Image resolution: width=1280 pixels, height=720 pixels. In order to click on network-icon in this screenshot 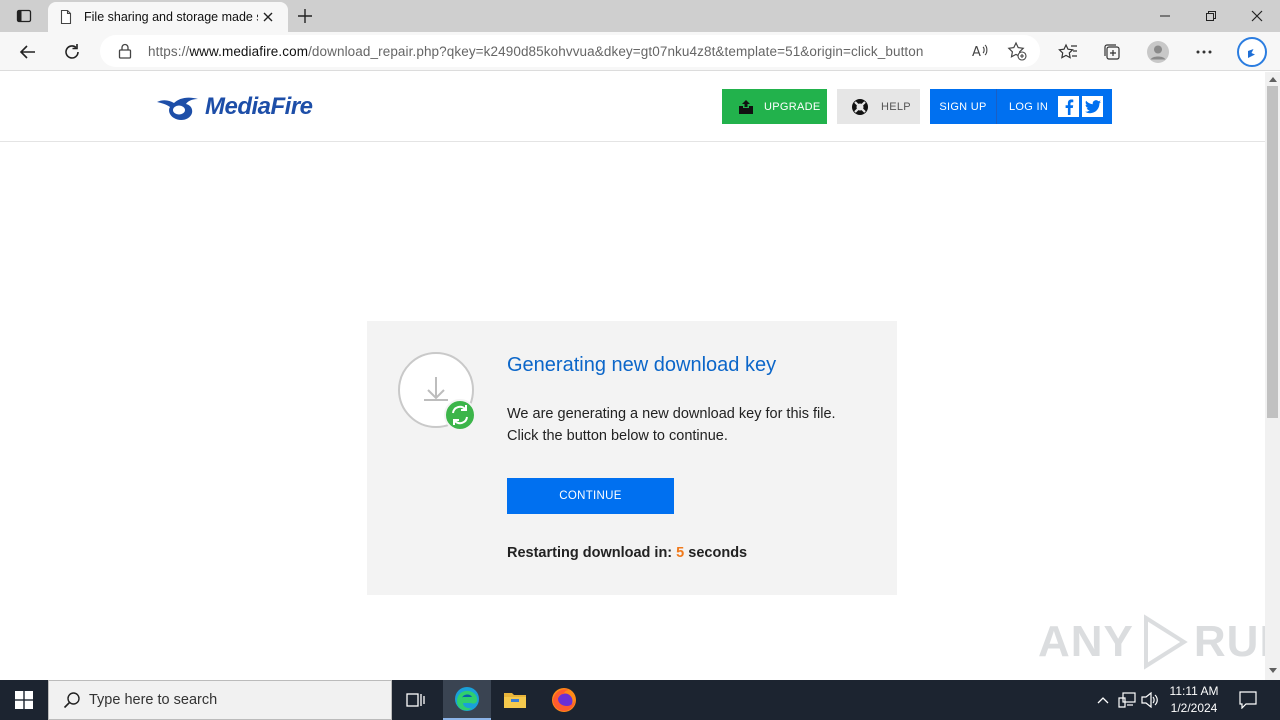, I will do `click(1127, 700)`.